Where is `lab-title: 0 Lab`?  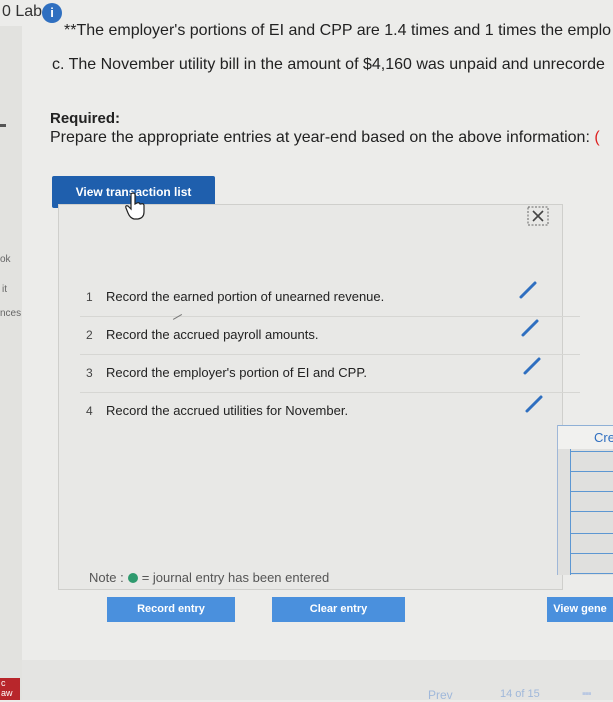 lab-title: 0 Lab is located at coordinates (22, 11).